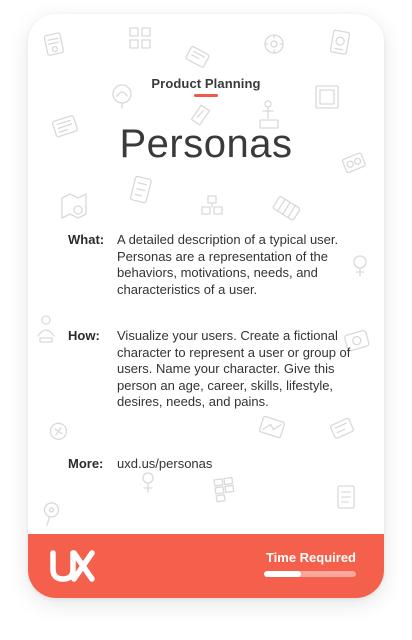 The height and width of the screenshot is (640, 412). What do you see at coordinates (72, 566) in the screenshot?
I see `ux-logo-icon` at bounding box center [72, 566].